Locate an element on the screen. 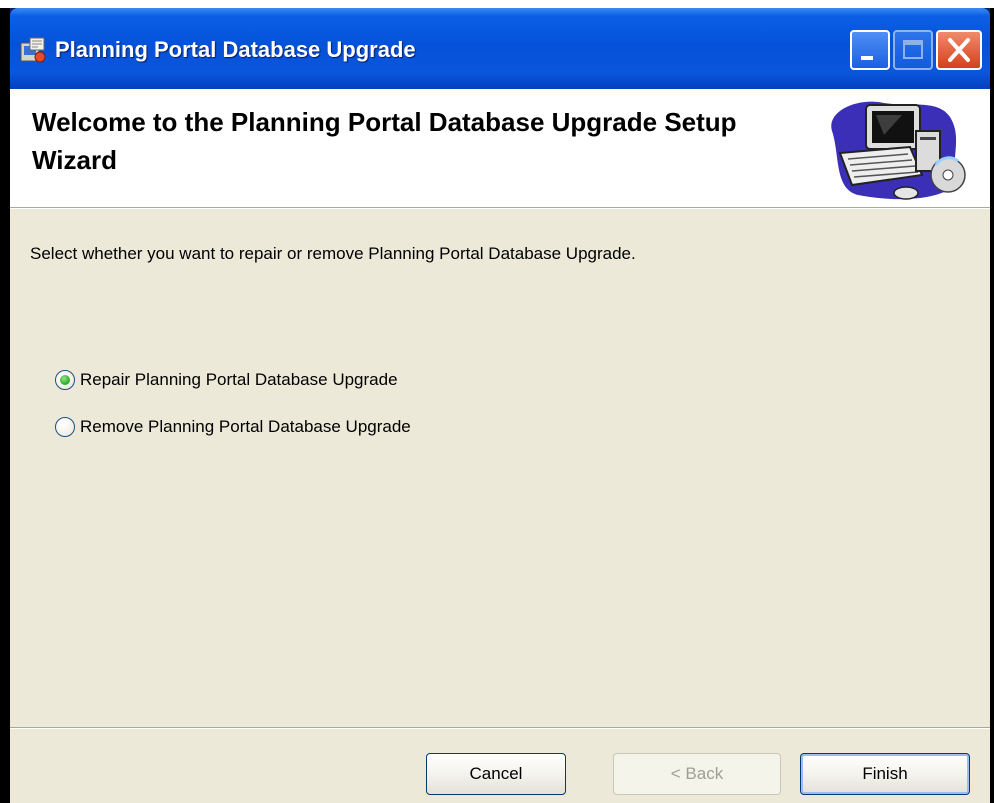  close-icon is located at coordinates (959, 50).